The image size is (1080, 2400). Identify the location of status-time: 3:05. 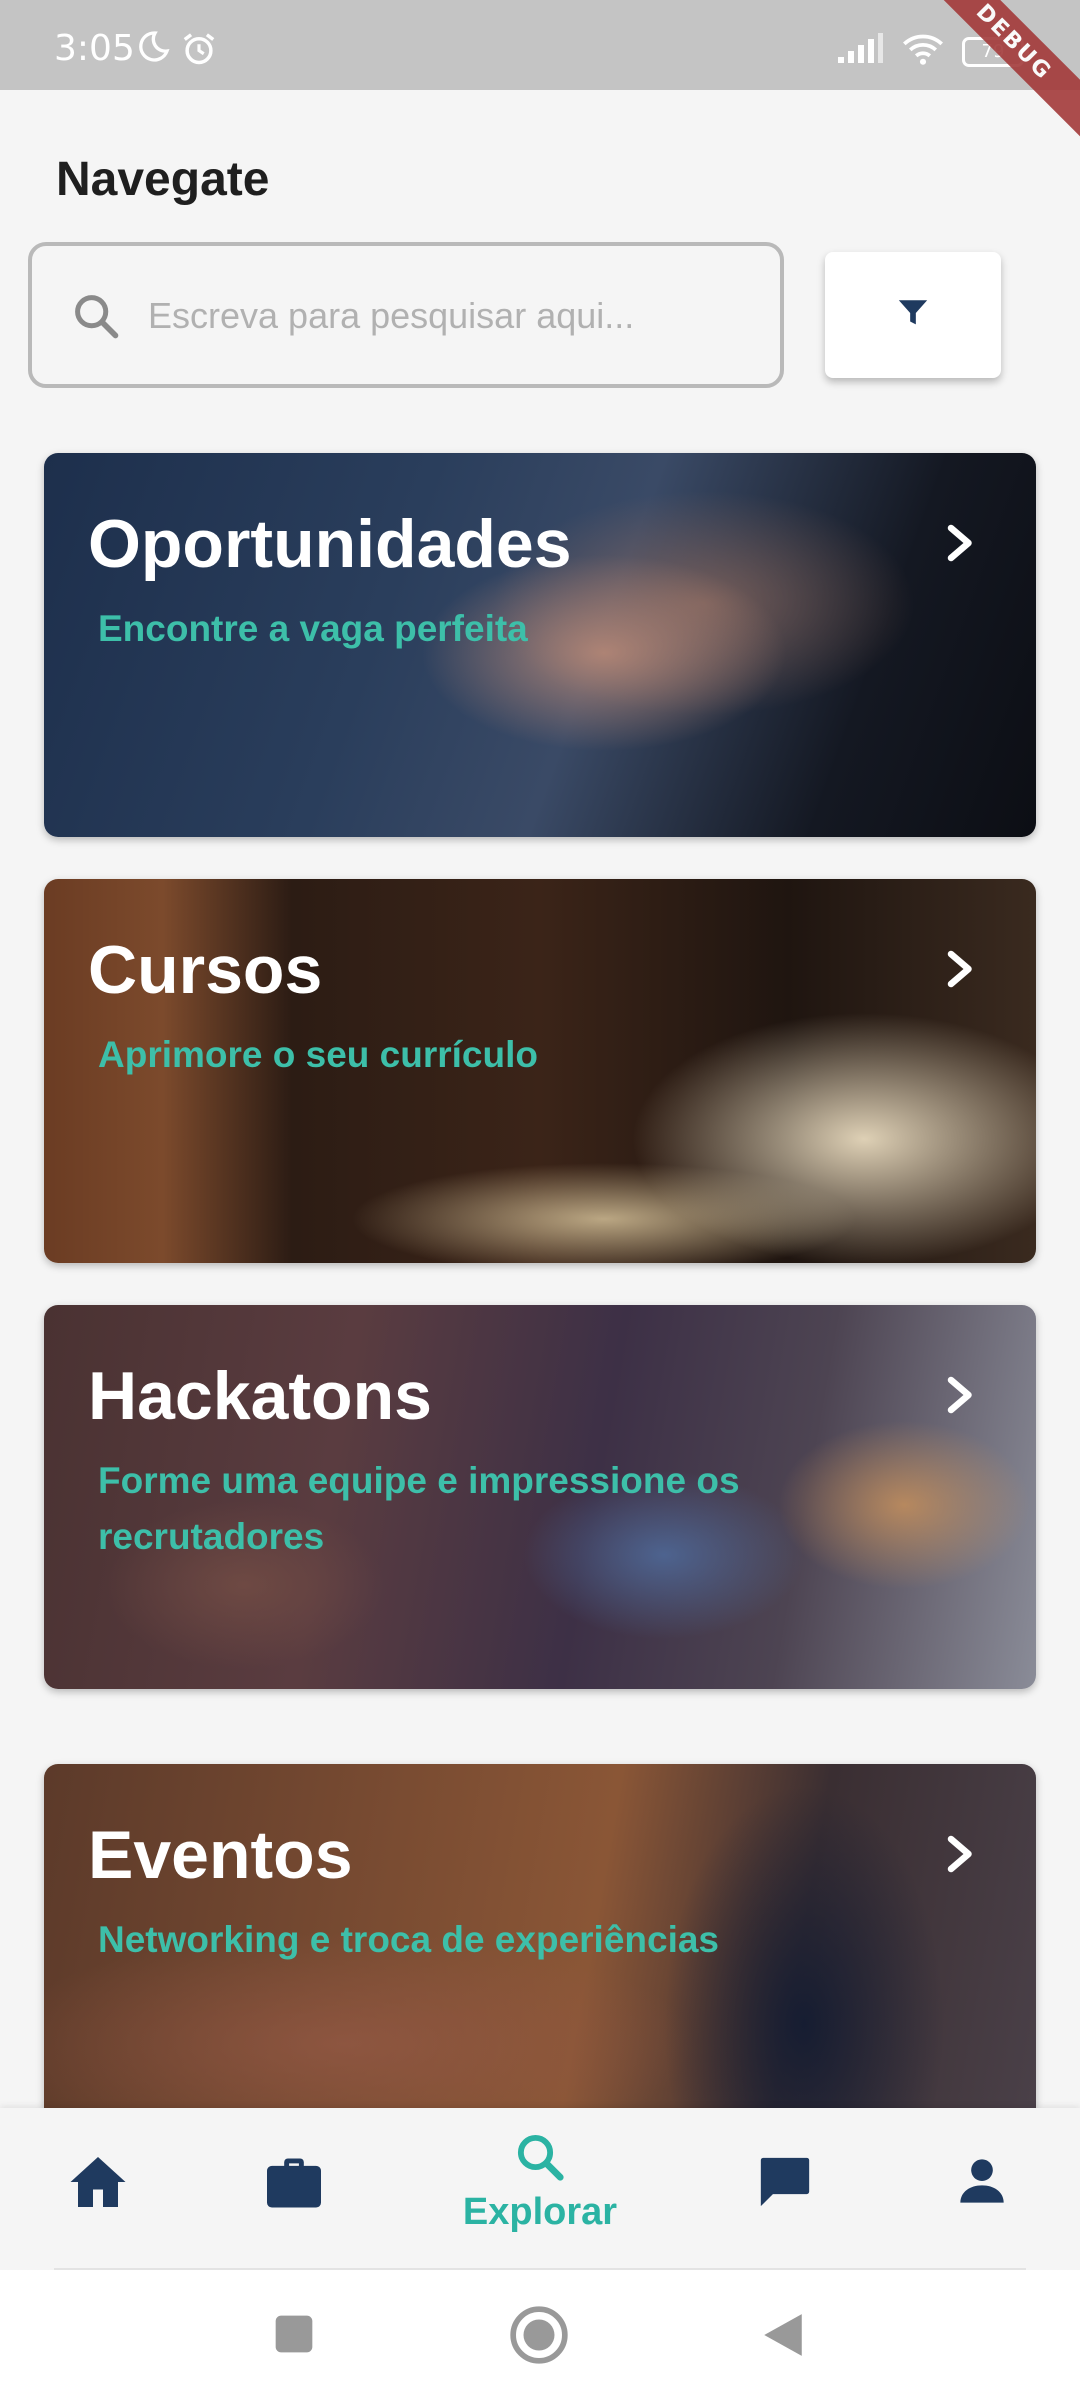
(94, 48).